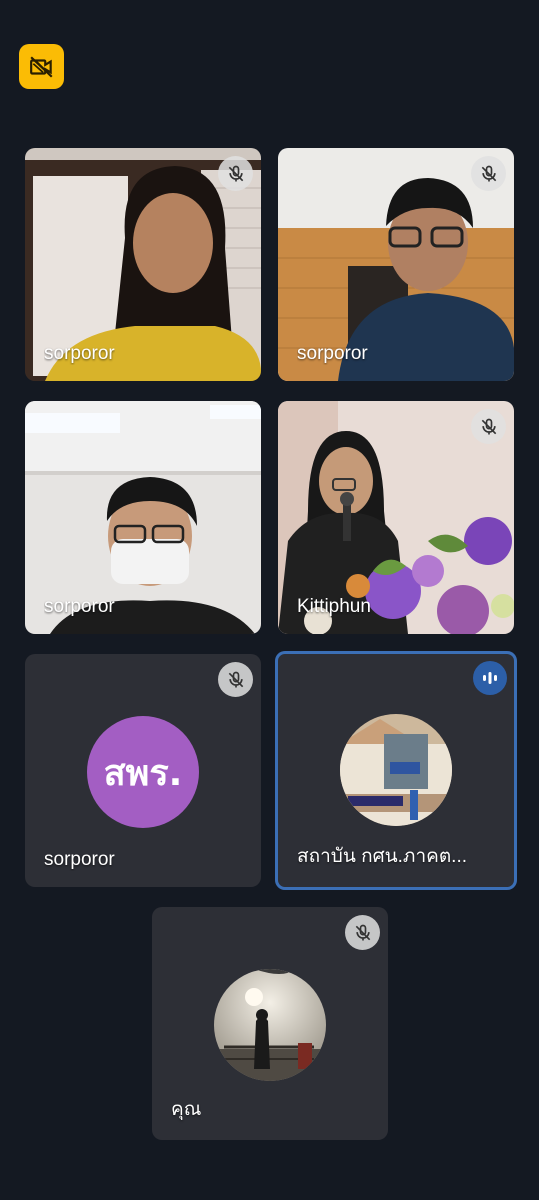 This screenshot has height=1200, width=539. I want to click on avatar-initials: สพร., so click(143, 772).